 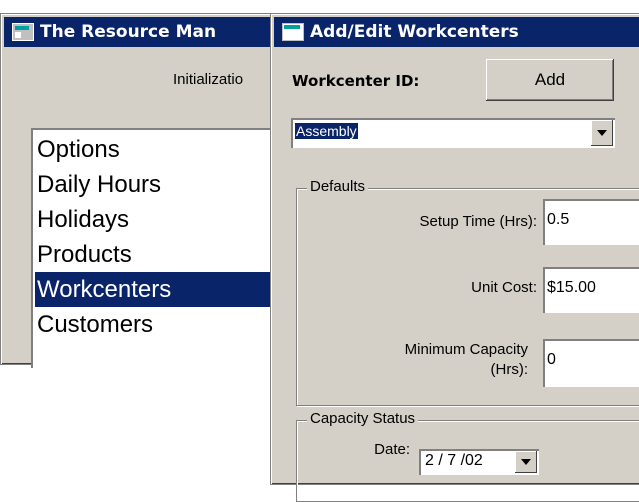 What do you see at coordinates (293, 32) in the screenshot?
I see `dialog-icon` at bounding box center [293, 32].